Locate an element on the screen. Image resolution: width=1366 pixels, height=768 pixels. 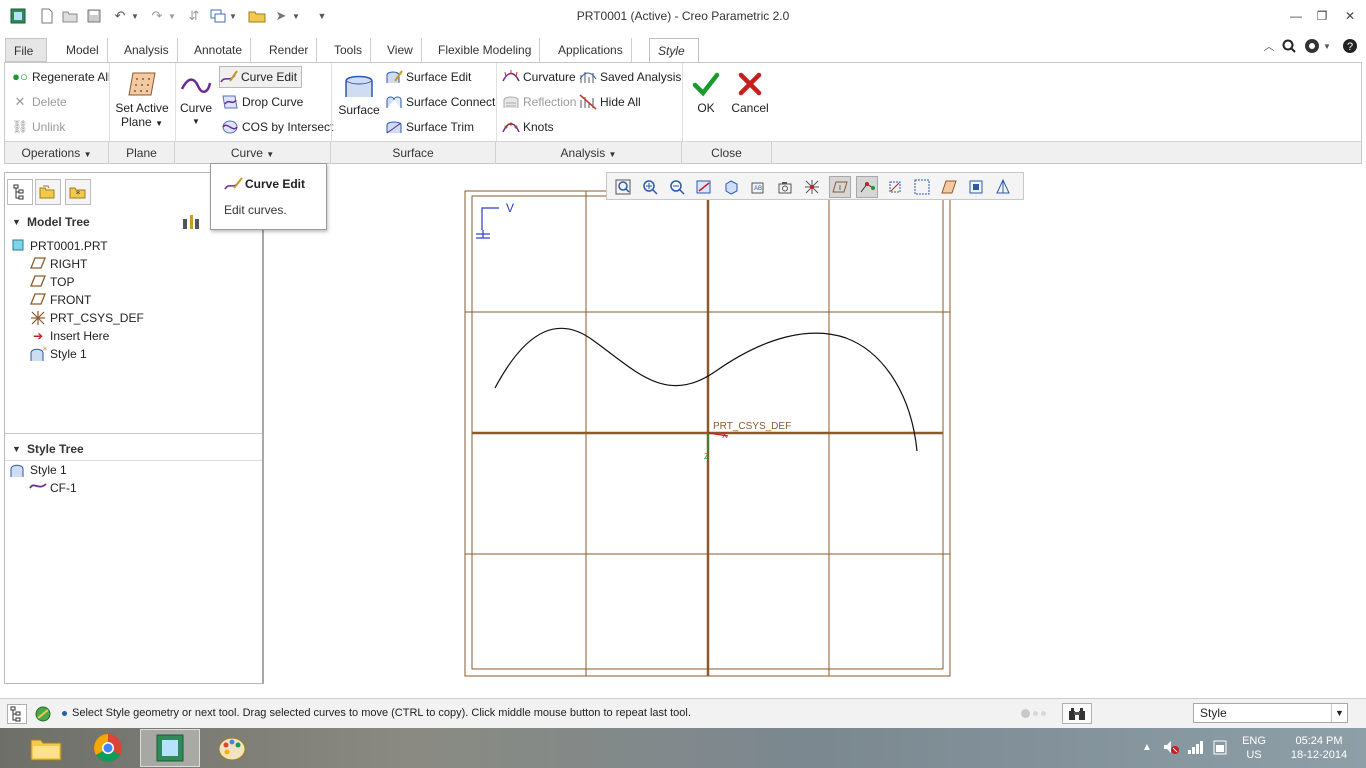
tree-item-csys: PRT_CSYS_DEF is located at coordinates (86, 318).